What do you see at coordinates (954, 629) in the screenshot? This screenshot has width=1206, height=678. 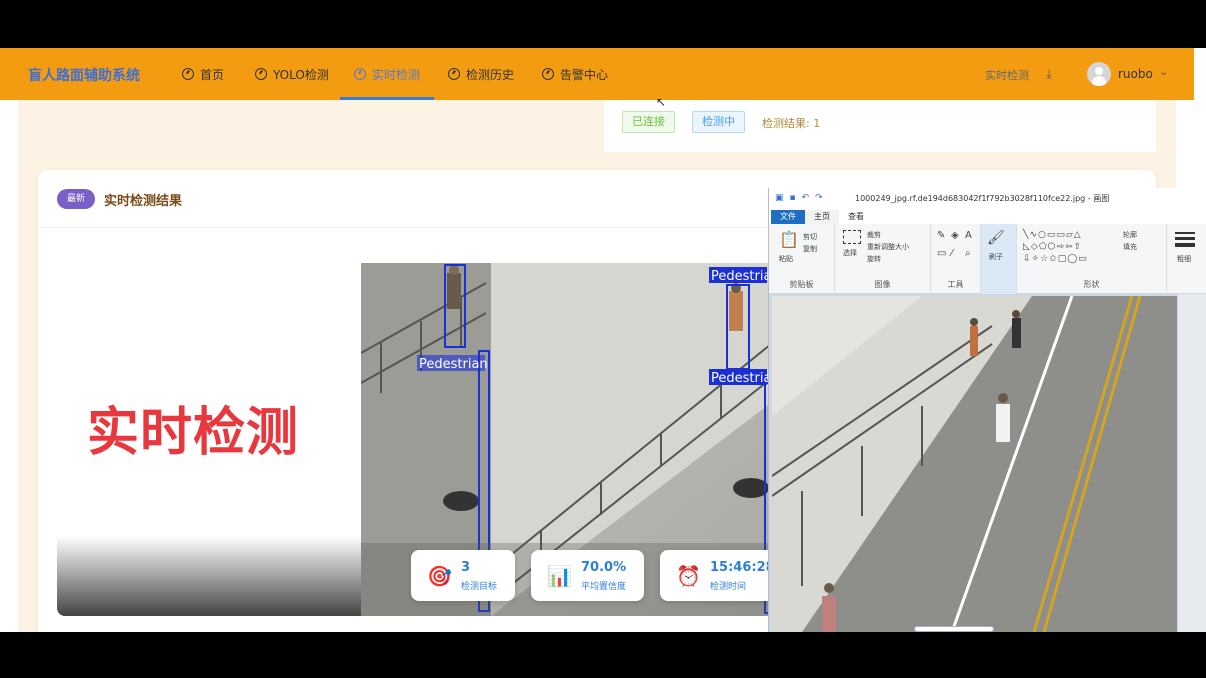 I see `horizontal-scroll-thumb` at bounding box center [954, 629].